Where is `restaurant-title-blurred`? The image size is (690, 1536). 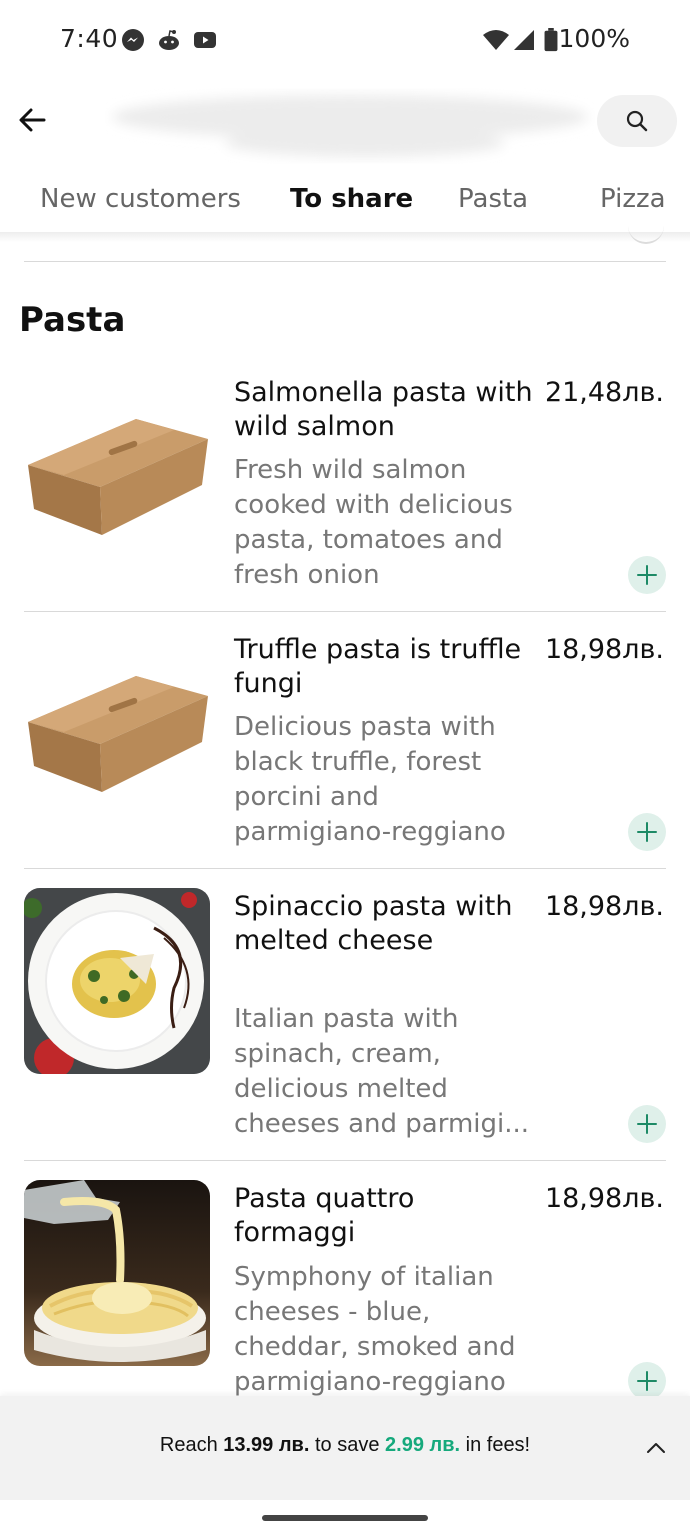
restaurant-title-blurred is located at coordinates (350, 126).